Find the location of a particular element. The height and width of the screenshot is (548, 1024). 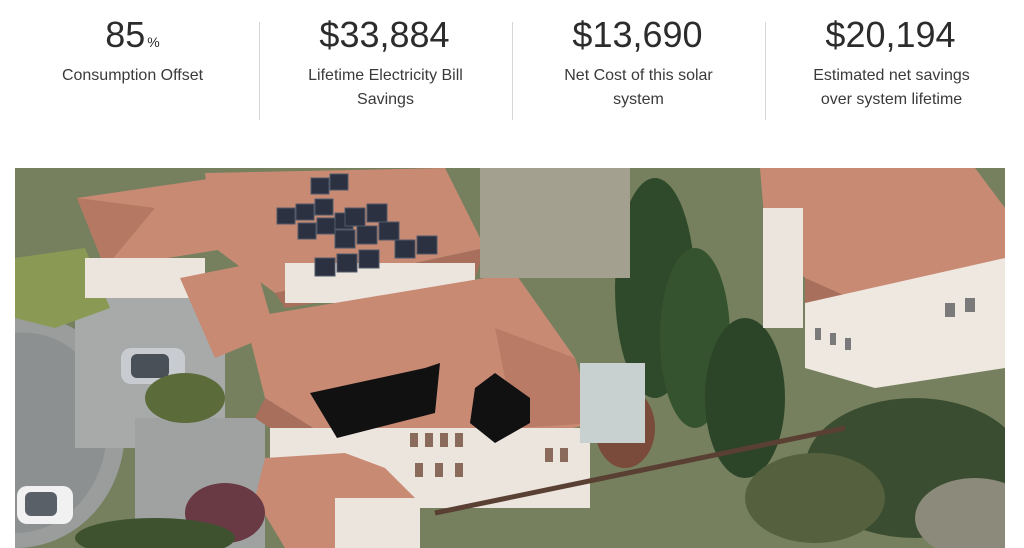

stat-unit: % is located at coordinates (153, 42).